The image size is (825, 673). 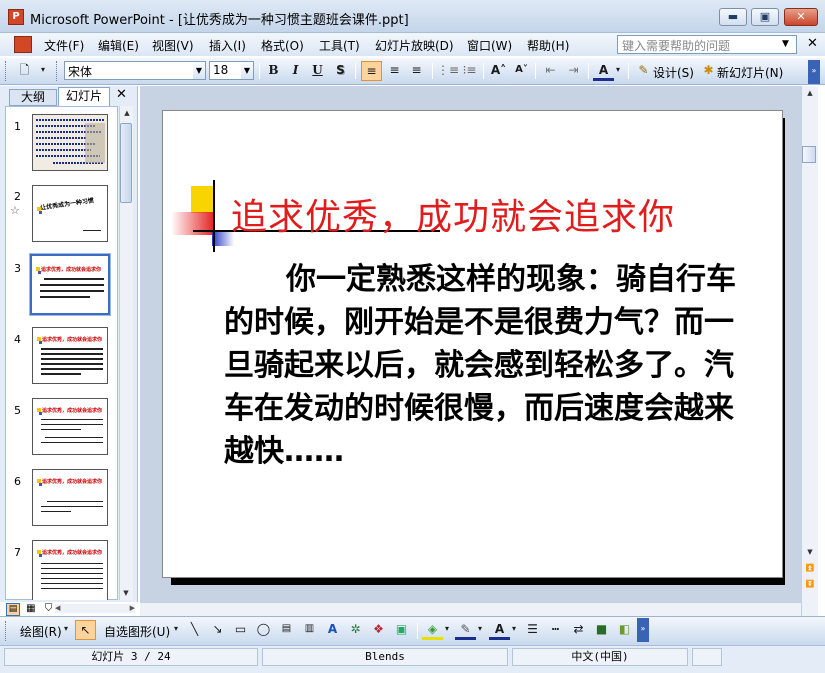 What do you see at coordinates (489, 45) in the screenshot?
I see `menu-window: 窗口(W)` at bounding box center [489, 45].